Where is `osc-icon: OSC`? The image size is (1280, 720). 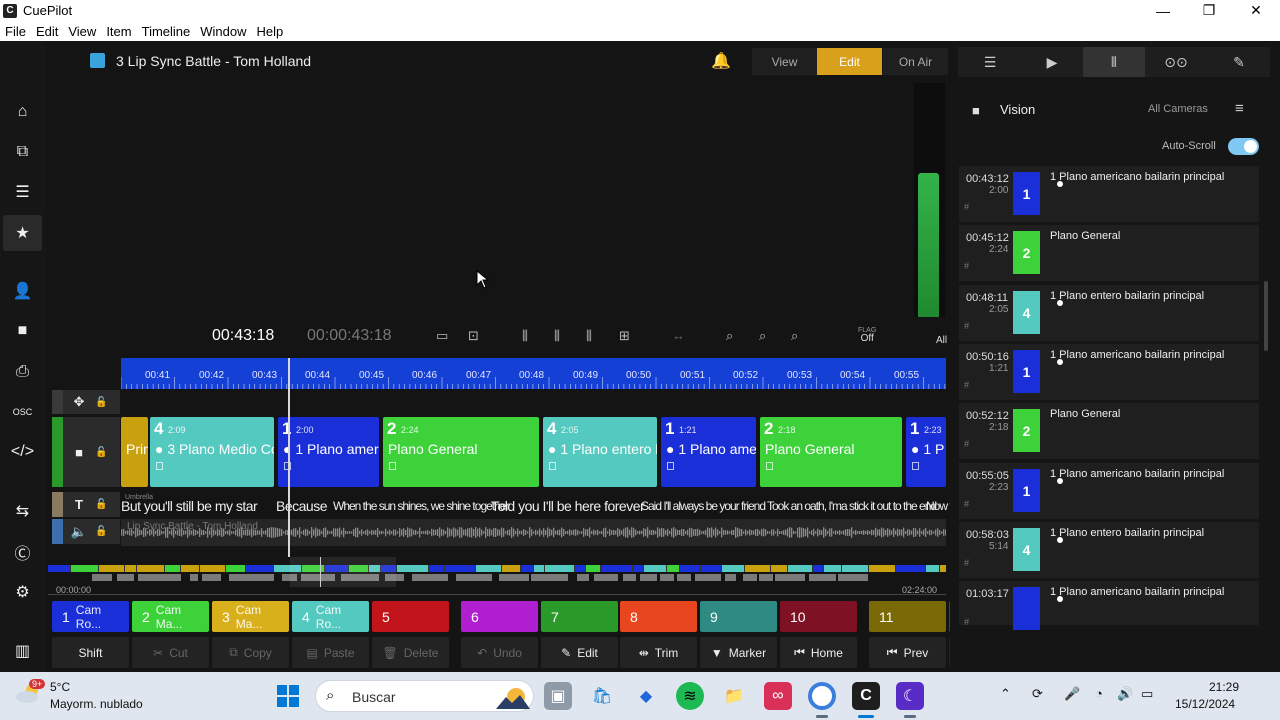 osc-icon: OSC is located at coordinates (22, 412).